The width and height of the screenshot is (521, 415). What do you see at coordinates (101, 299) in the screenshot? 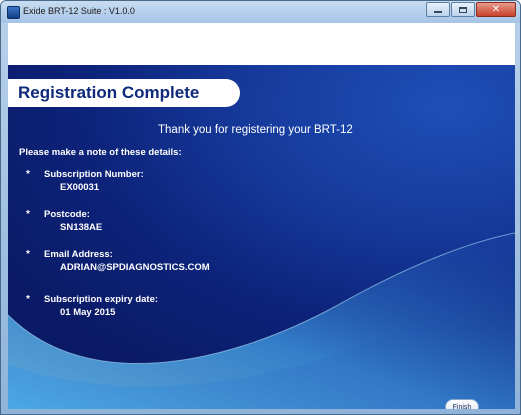
I see `detail-label: Subscription expiry date:` at bounding box center [101, 299].